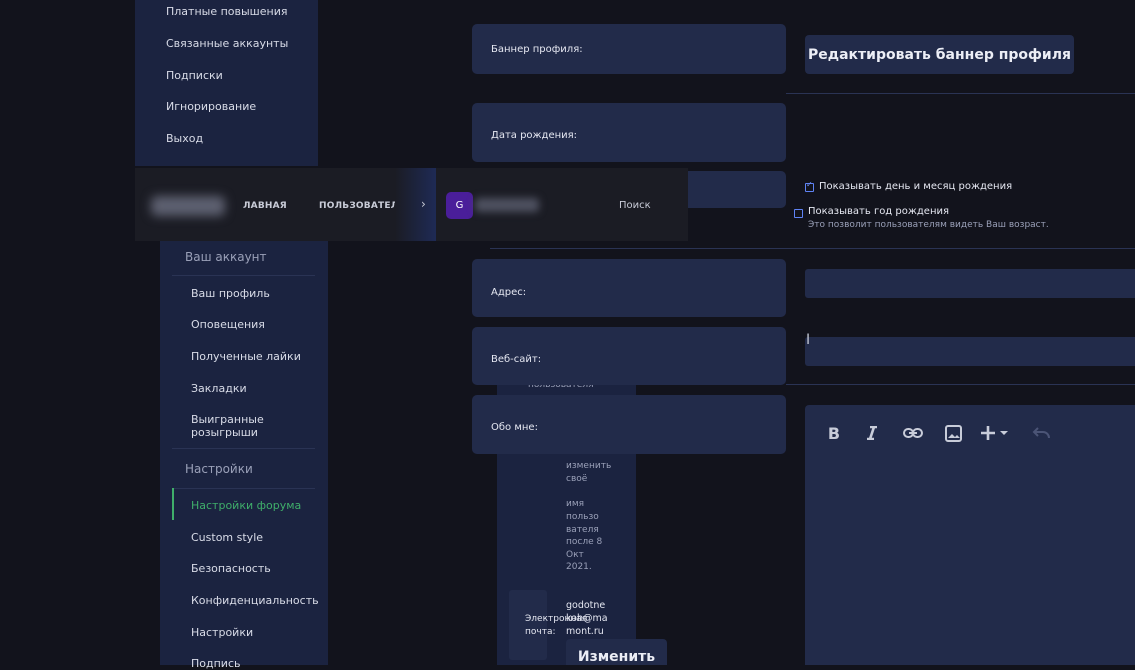 The height and width of the screenshot is (670, 1135). I want to click on sidebar-item-giveaways: Выигранные розыгрыши, so click(231, 426).